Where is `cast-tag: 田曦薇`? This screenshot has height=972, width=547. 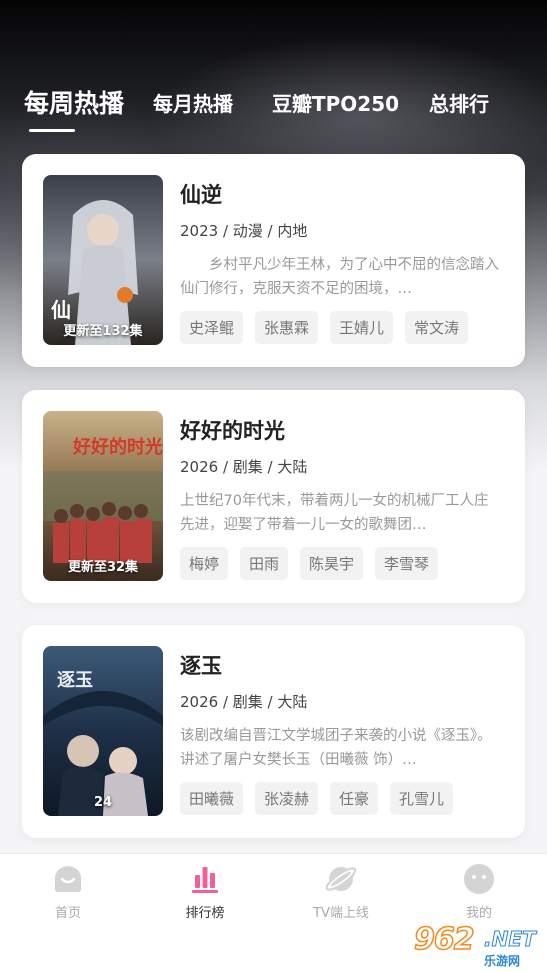
cast-tag: 田曦薇 is located at coordinates (212, 798).